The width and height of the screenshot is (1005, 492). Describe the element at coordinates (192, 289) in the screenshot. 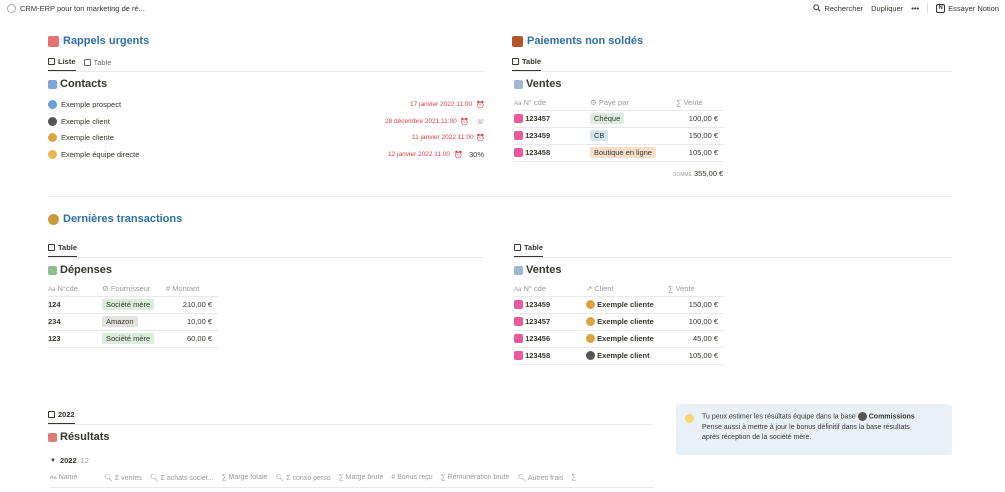

I see `column-header: # Montant` at that location.